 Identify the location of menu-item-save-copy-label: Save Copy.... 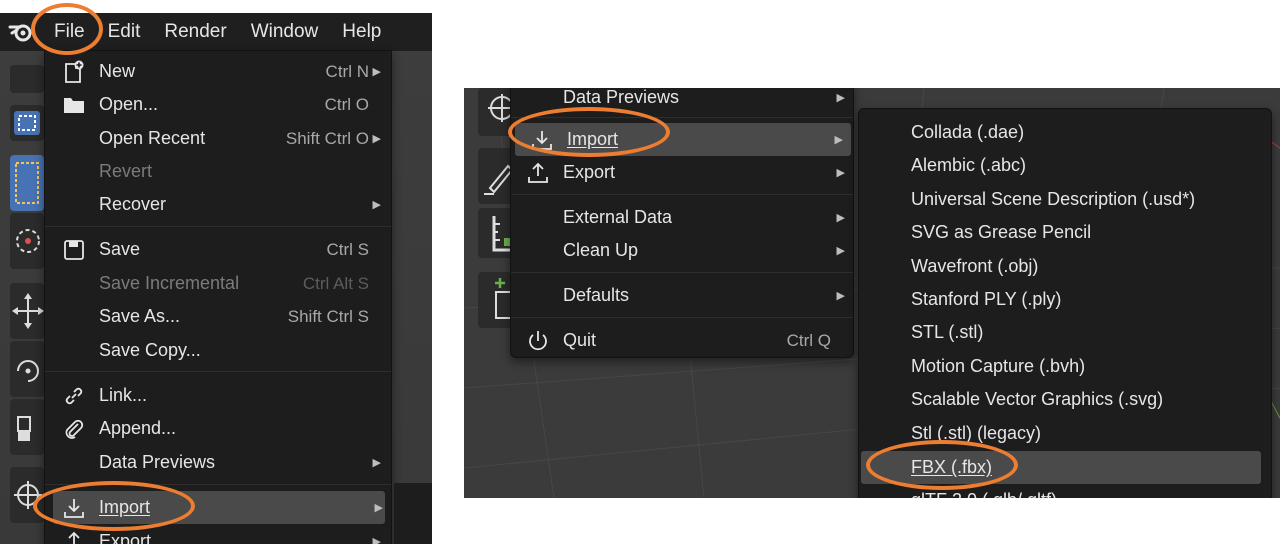
(150, 350).